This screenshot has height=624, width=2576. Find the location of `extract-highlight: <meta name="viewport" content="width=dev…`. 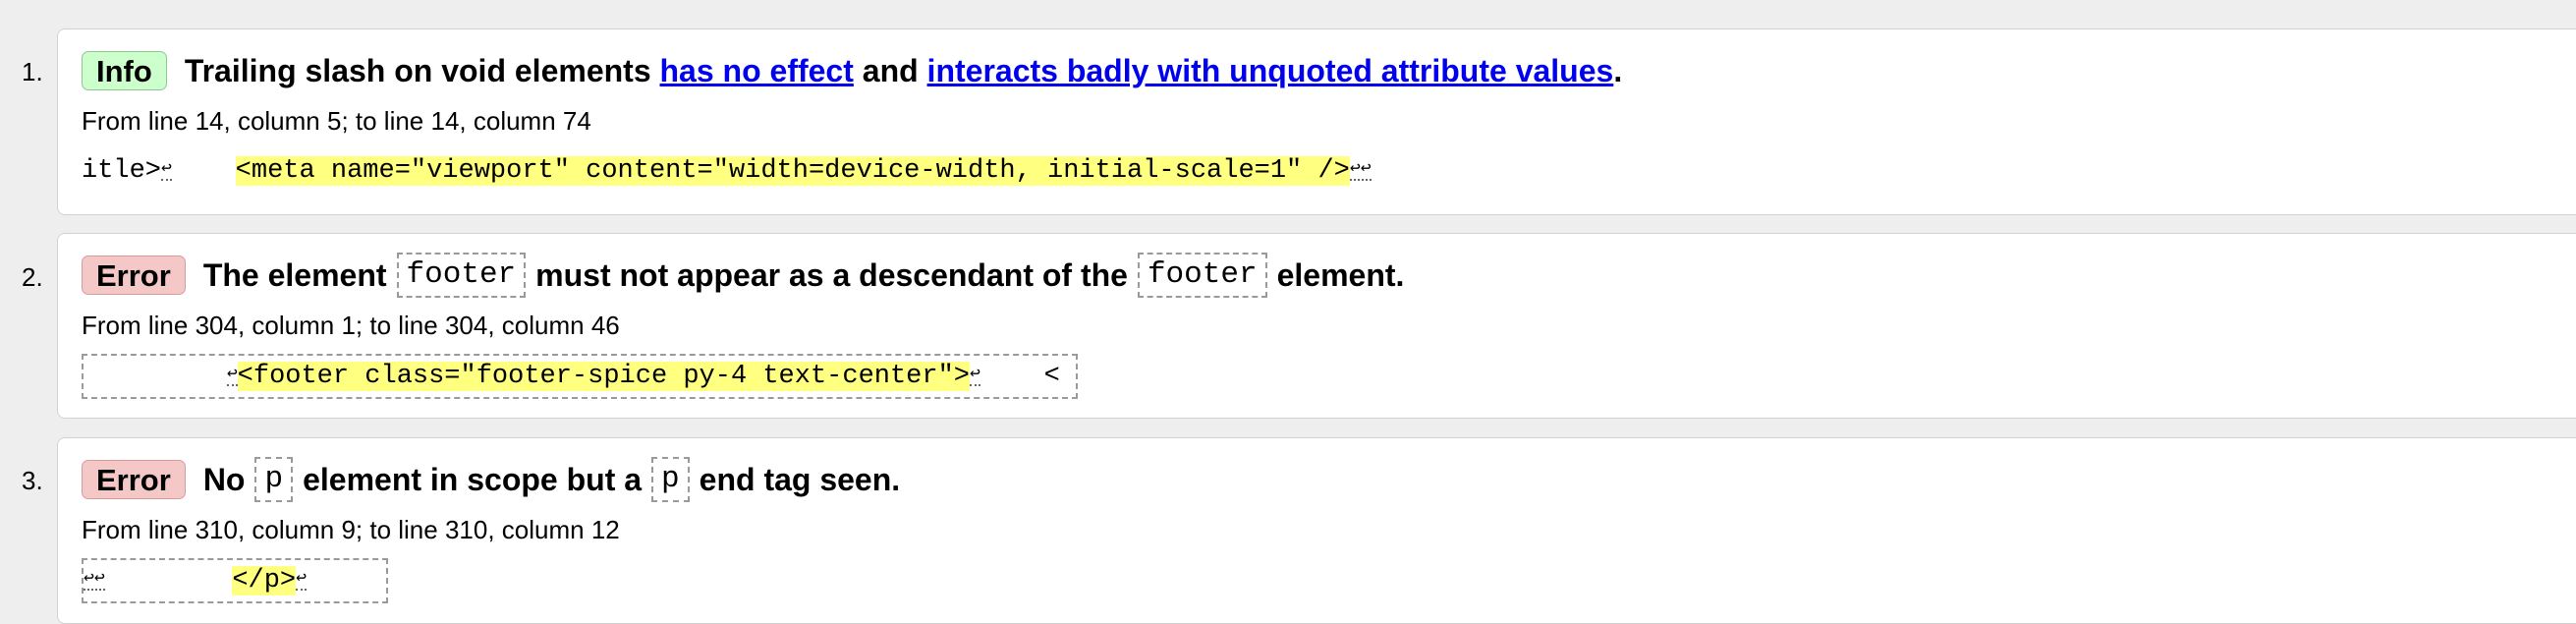

extract-highlight: <meta name="viewport" content="width=dev… is located at coordinates (792, 171).